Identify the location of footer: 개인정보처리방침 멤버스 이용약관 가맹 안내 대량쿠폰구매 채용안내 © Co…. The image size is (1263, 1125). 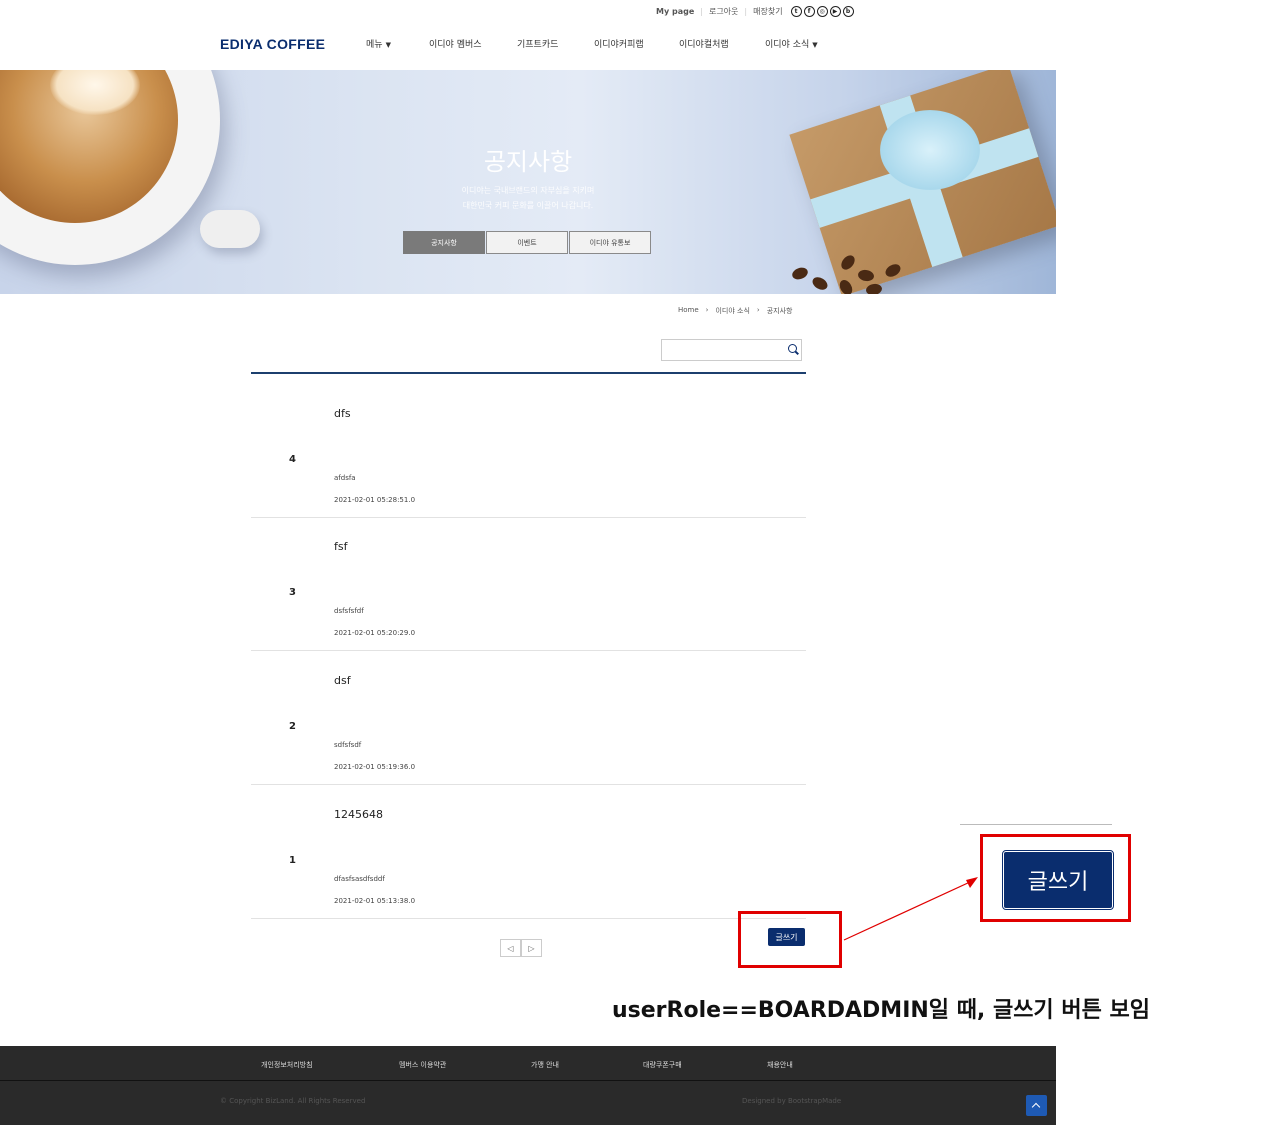
(528, 1085).